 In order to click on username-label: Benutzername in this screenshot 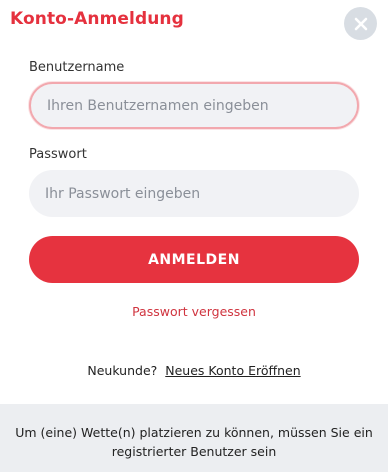, I will do `click(77, 67)`.